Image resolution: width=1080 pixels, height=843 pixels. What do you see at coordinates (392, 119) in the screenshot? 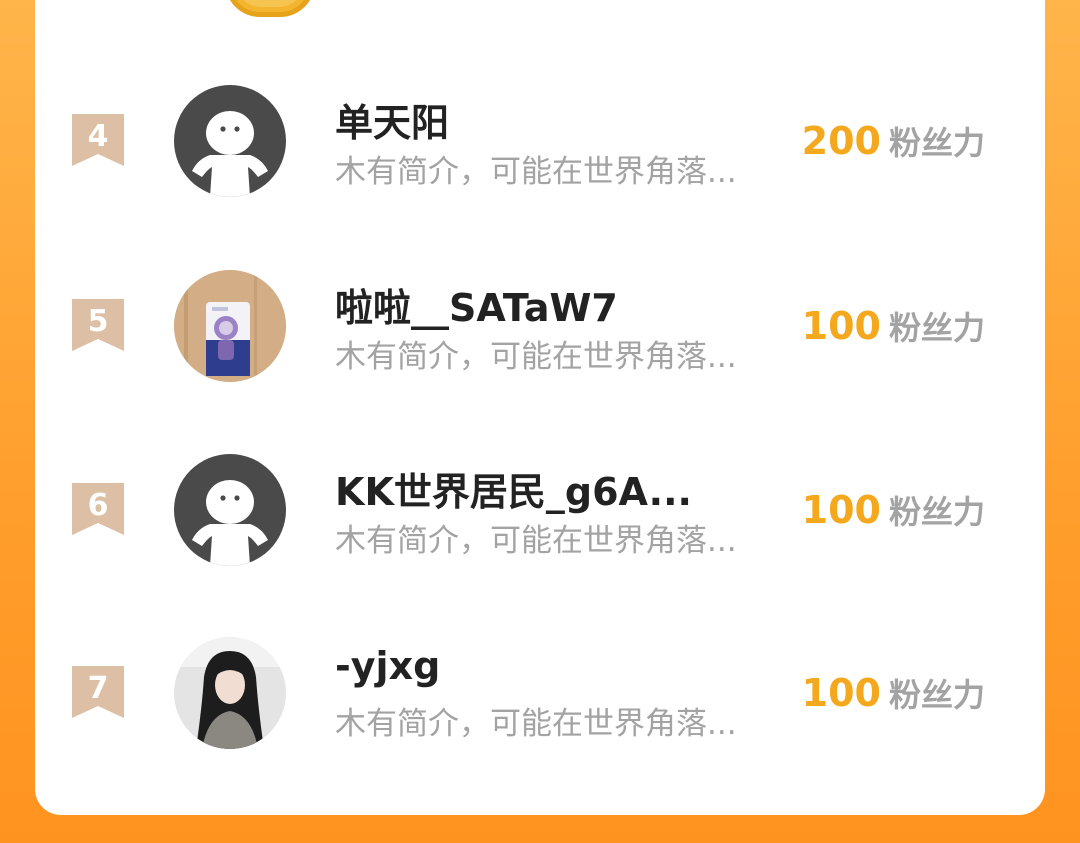
I see `user-name: 单天阳` at bounding box center [392, 119].